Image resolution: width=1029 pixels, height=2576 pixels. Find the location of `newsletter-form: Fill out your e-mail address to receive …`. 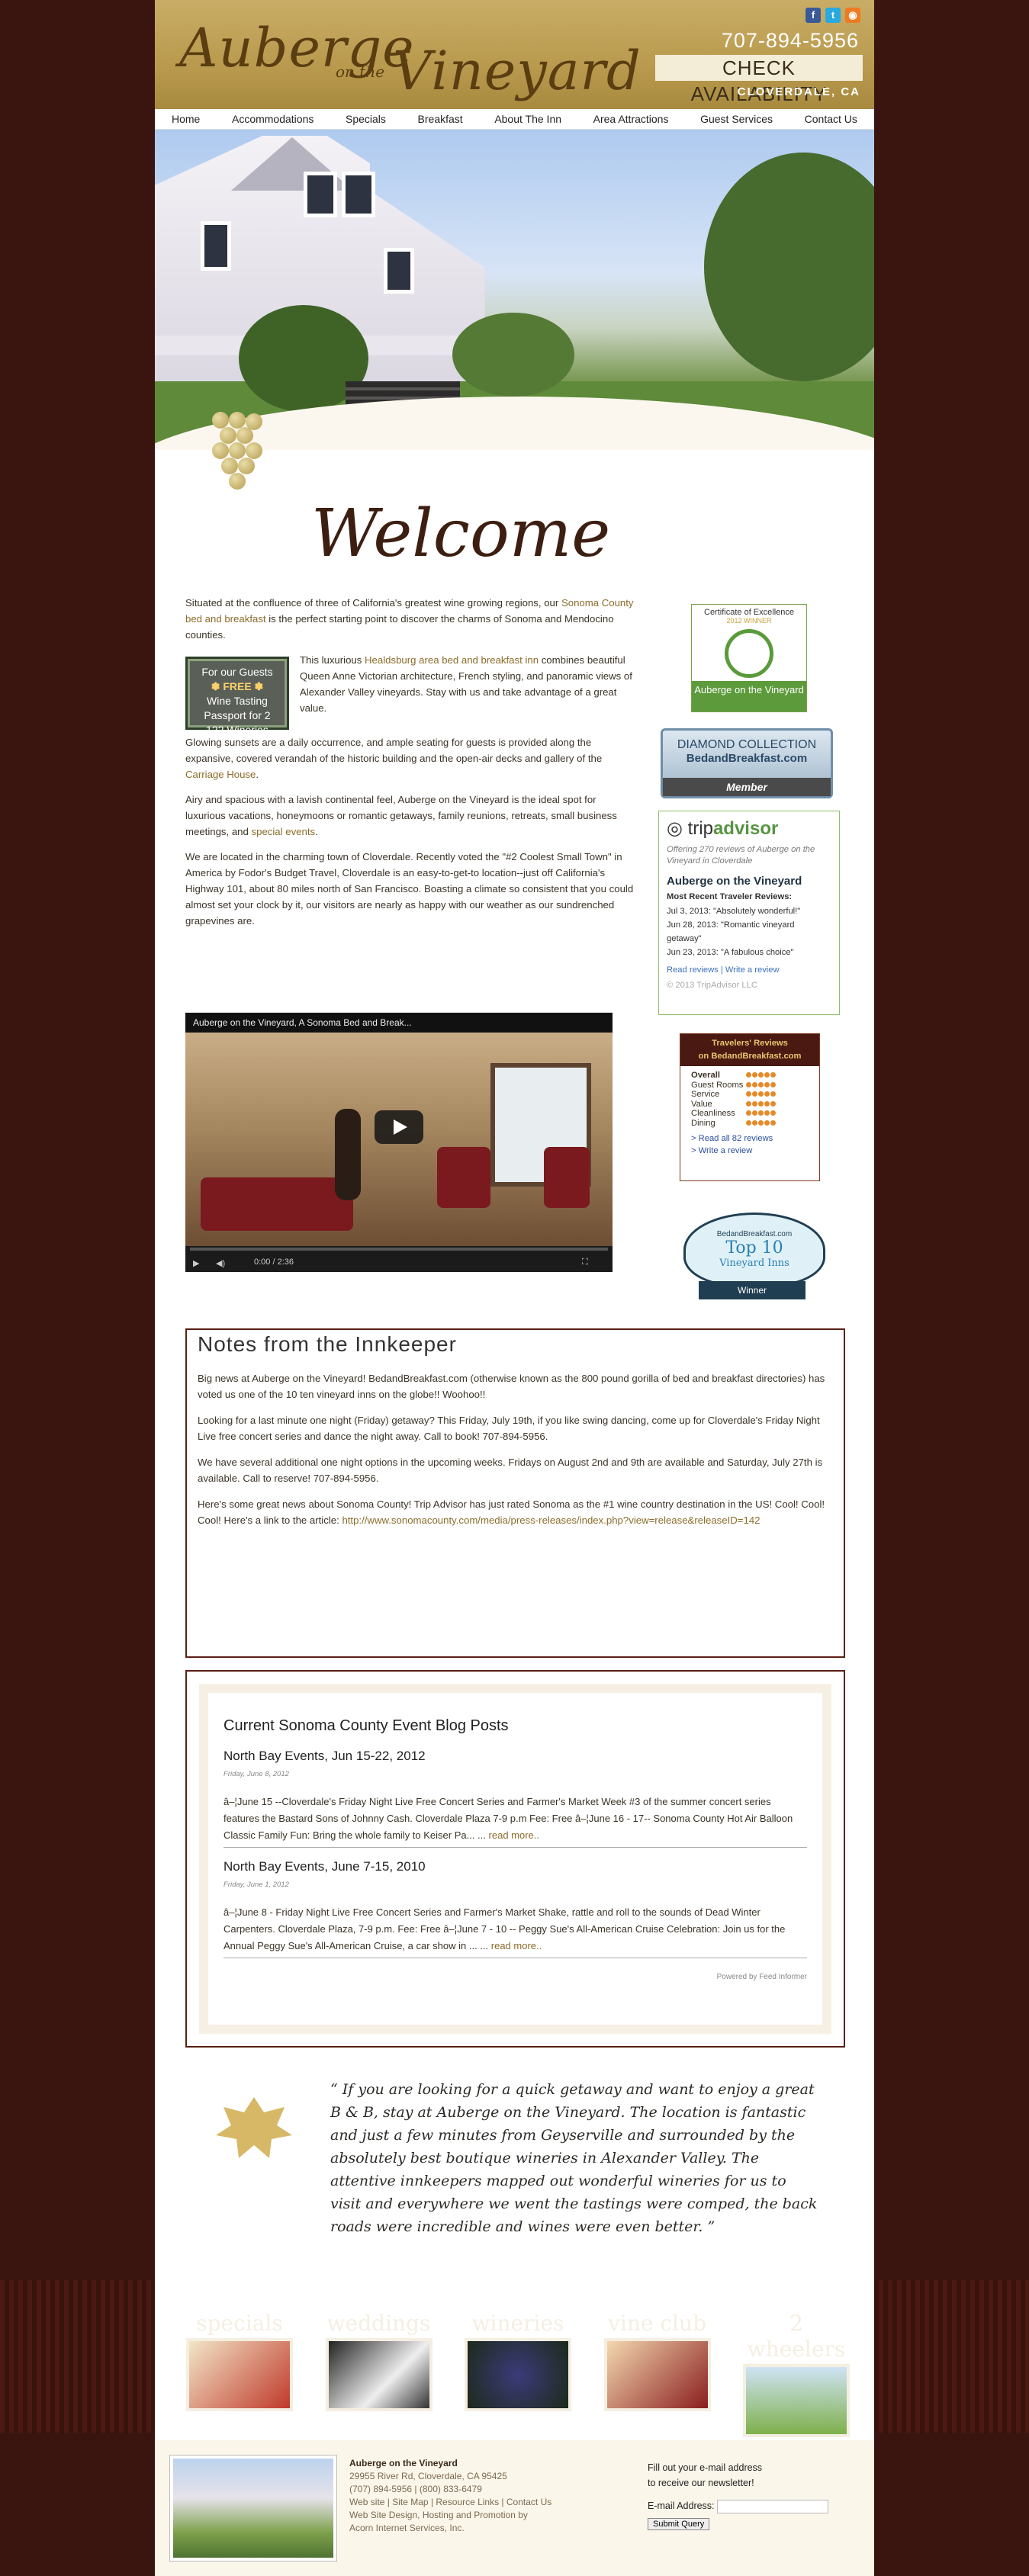

newsletter-form: Fill out your e-mail address to receive … is located at coordinates (751, 2495).